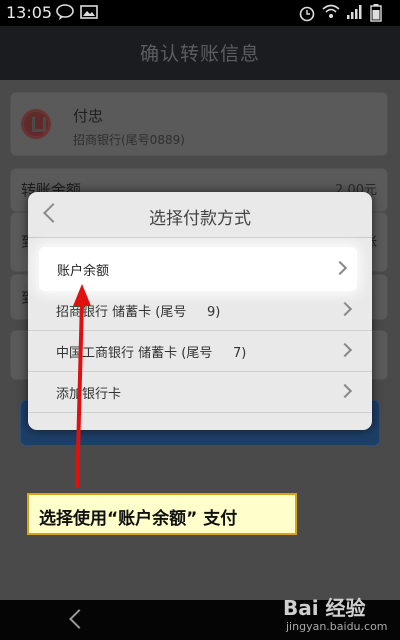  What do you see at coordinates (88, 116) in the screenshot?
I see `payee-name: 付忠` at bounding box center [88, 116].